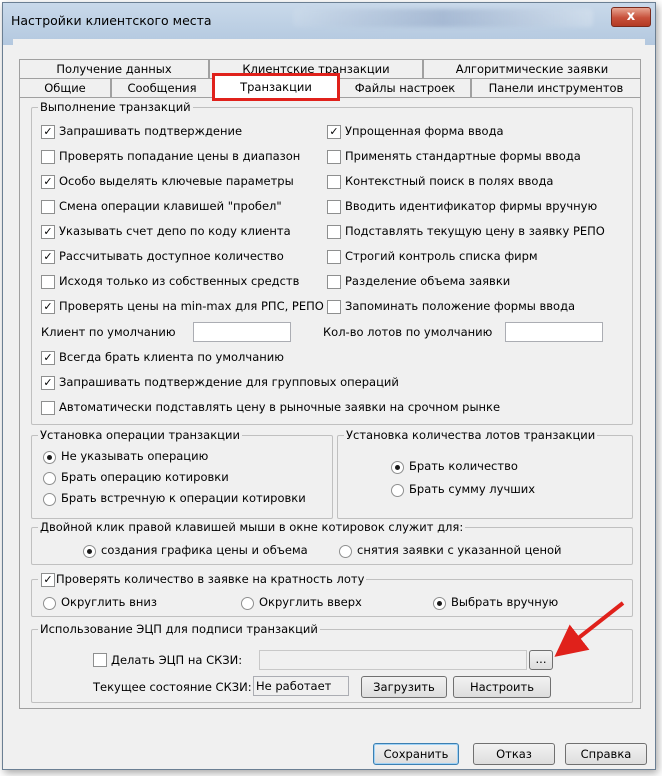  Describe the element at coordinates (191, 306) in the screenshot. I see `exec-left-option-7-label: Проверять цены на min-max для РПС, РЕПО` at that location.